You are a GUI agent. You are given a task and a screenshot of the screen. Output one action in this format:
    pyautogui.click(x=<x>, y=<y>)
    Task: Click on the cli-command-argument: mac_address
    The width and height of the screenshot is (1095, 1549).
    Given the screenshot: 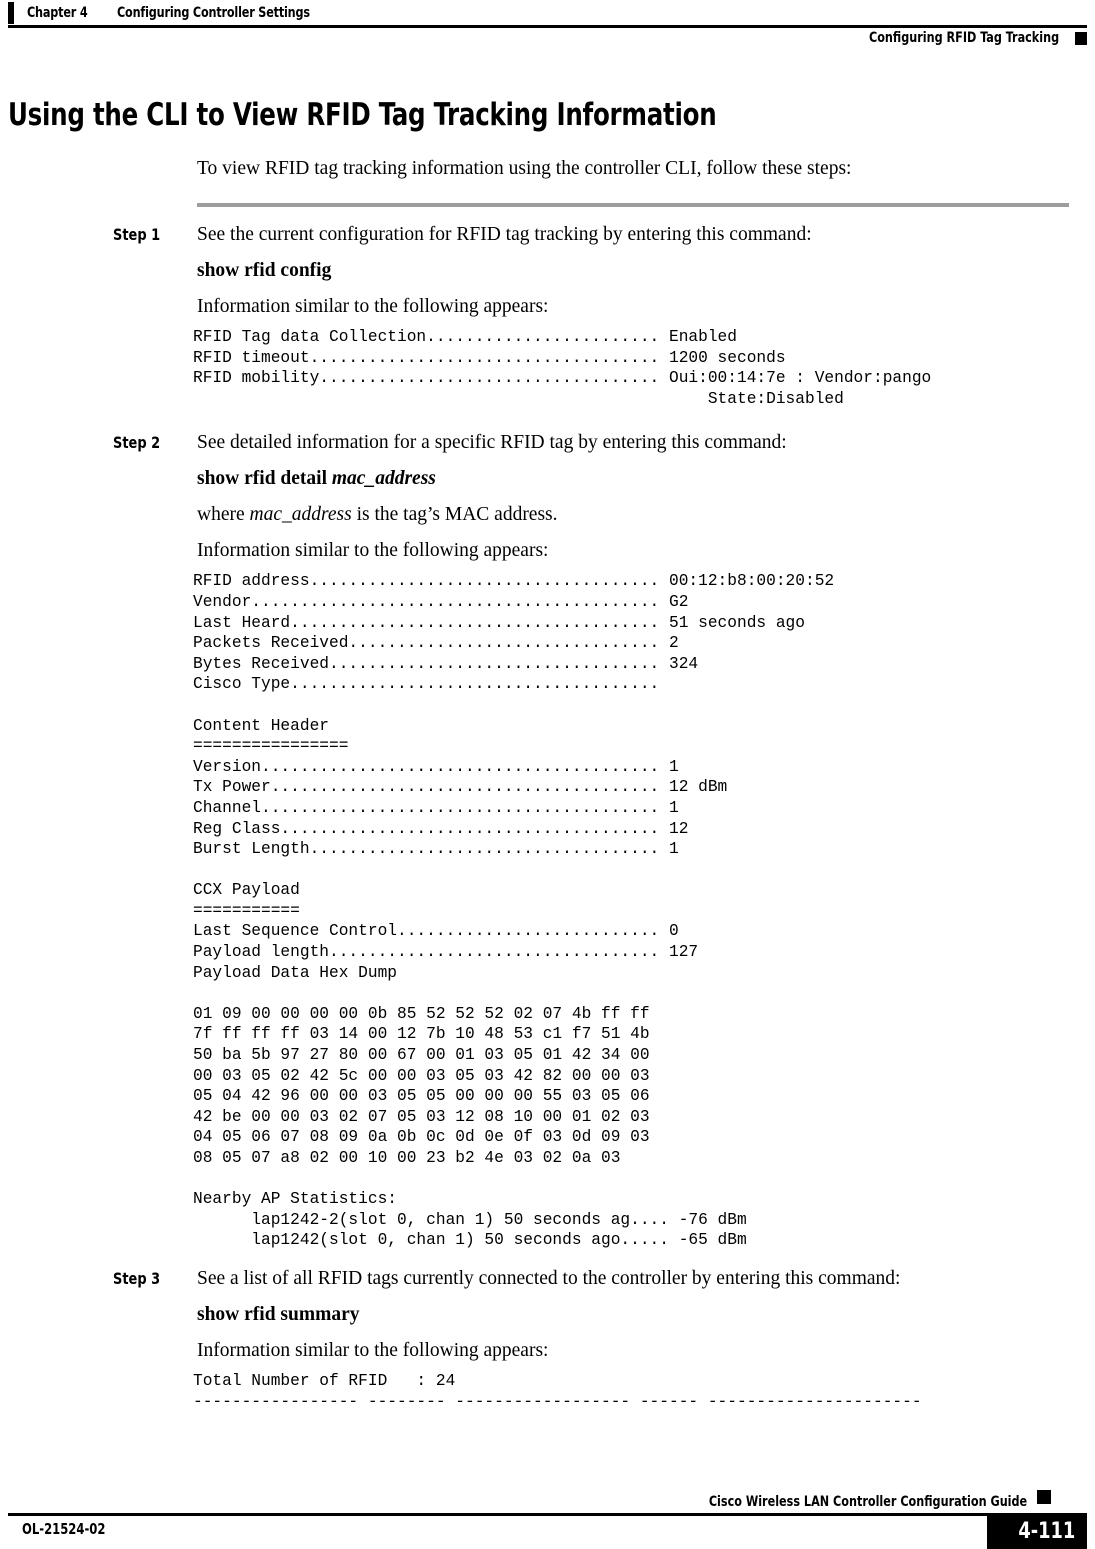 What is the action you would take?
    pyautogui.click(x=383, y=479)
    